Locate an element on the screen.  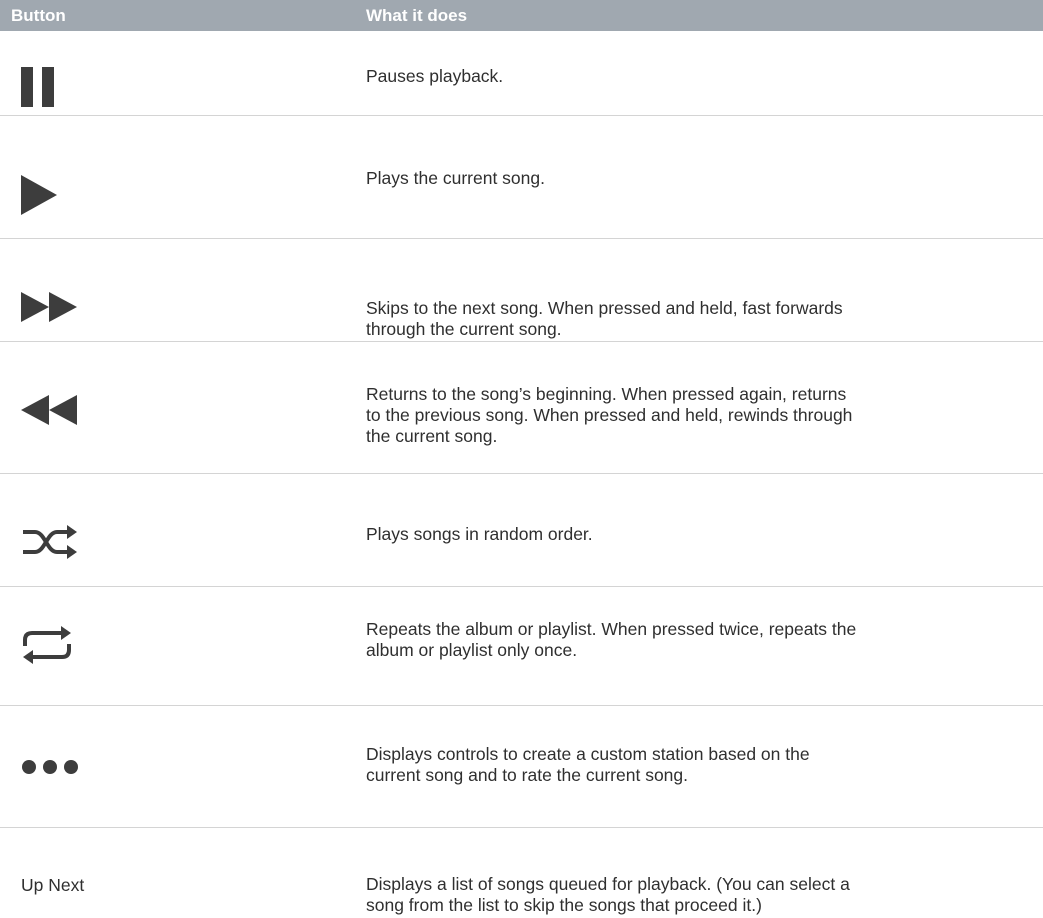
row-description: Plays songs in random order. is located at coordinates (479, 534).